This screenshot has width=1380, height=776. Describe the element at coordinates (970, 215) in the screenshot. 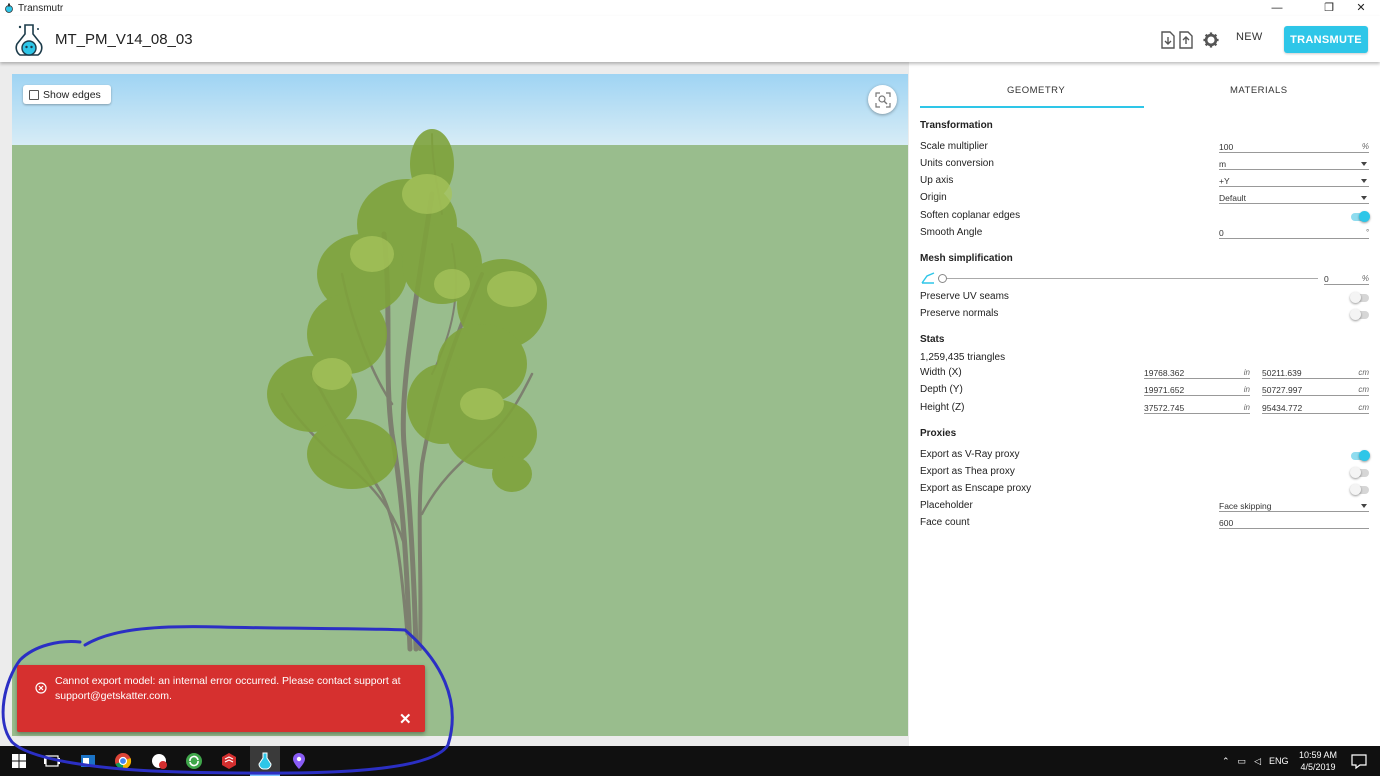

I see `soften-edges-label: Soften coplanar edges` at that location.